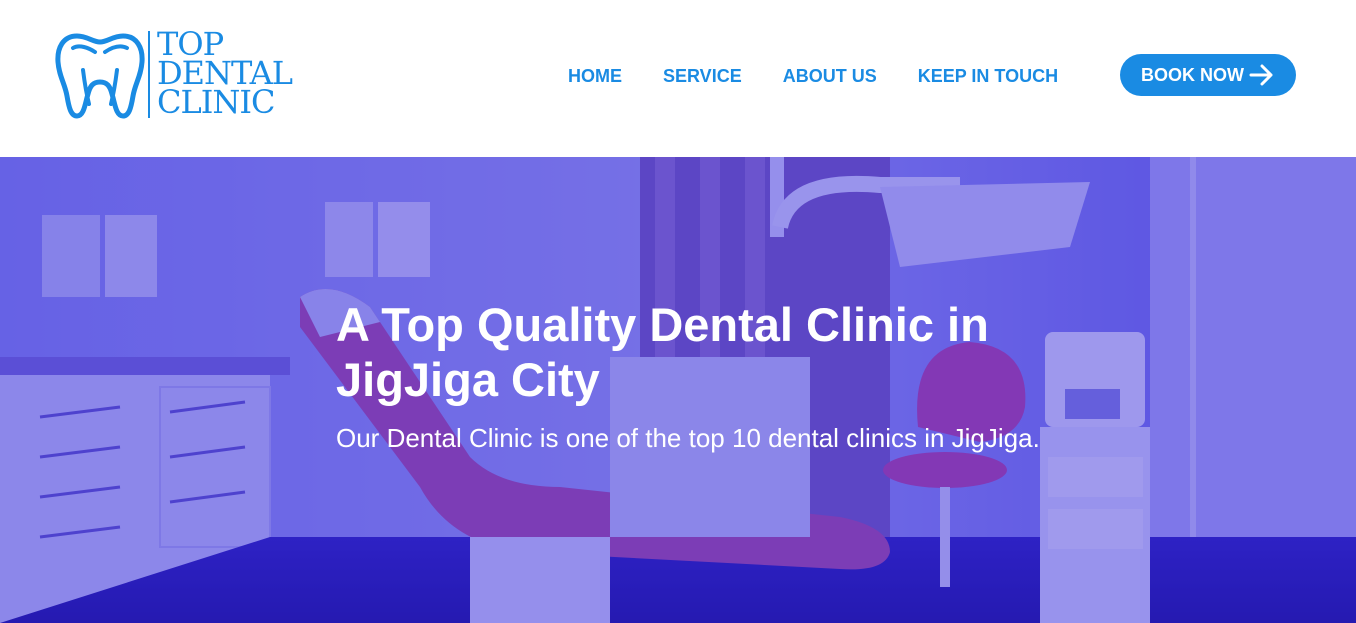 This screenshot has height=623, width=1356. I want to click on tooth-icon, so click(100, 76).